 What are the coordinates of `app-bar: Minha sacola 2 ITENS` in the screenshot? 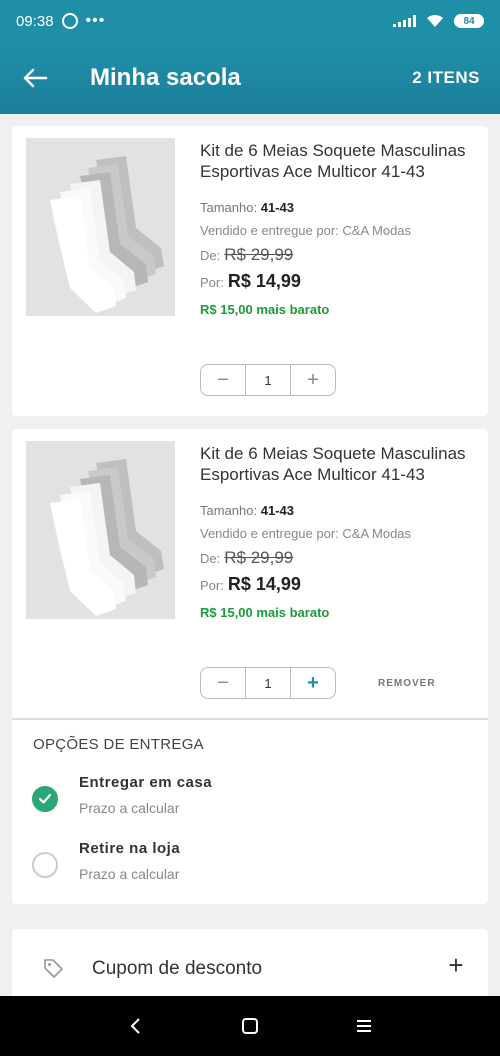 It's located at (250, 78).